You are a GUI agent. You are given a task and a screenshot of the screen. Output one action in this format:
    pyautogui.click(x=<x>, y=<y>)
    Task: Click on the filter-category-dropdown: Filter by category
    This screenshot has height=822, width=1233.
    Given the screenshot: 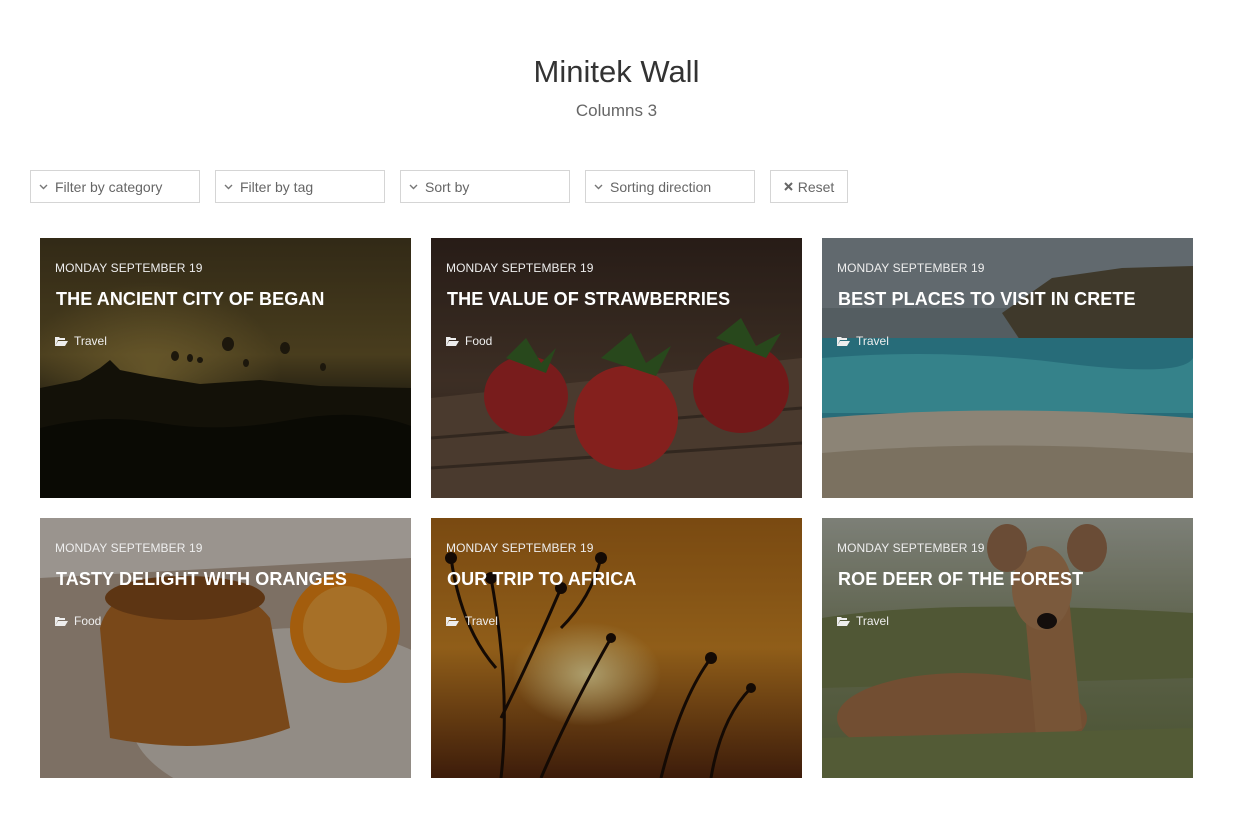 What is the action you would take?
    pyautogui.click(x=115, y=186)
    